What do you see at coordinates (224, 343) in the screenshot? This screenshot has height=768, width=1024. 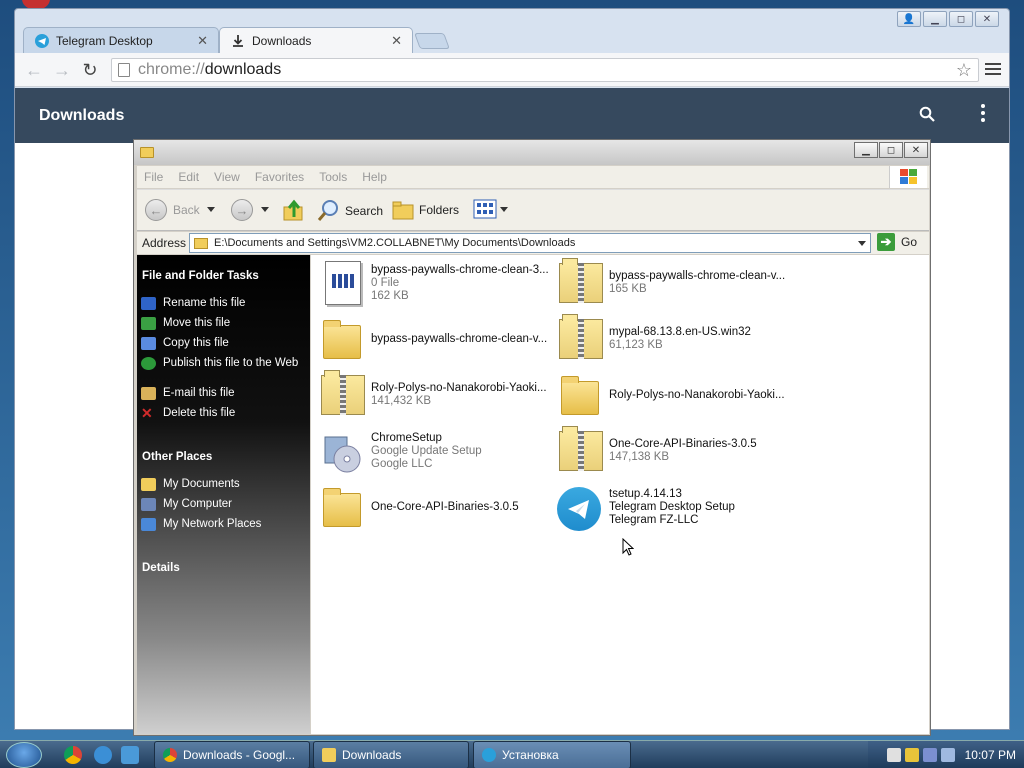 I see `copy-file-task: Copy this file` at bounding box center [224, 343].